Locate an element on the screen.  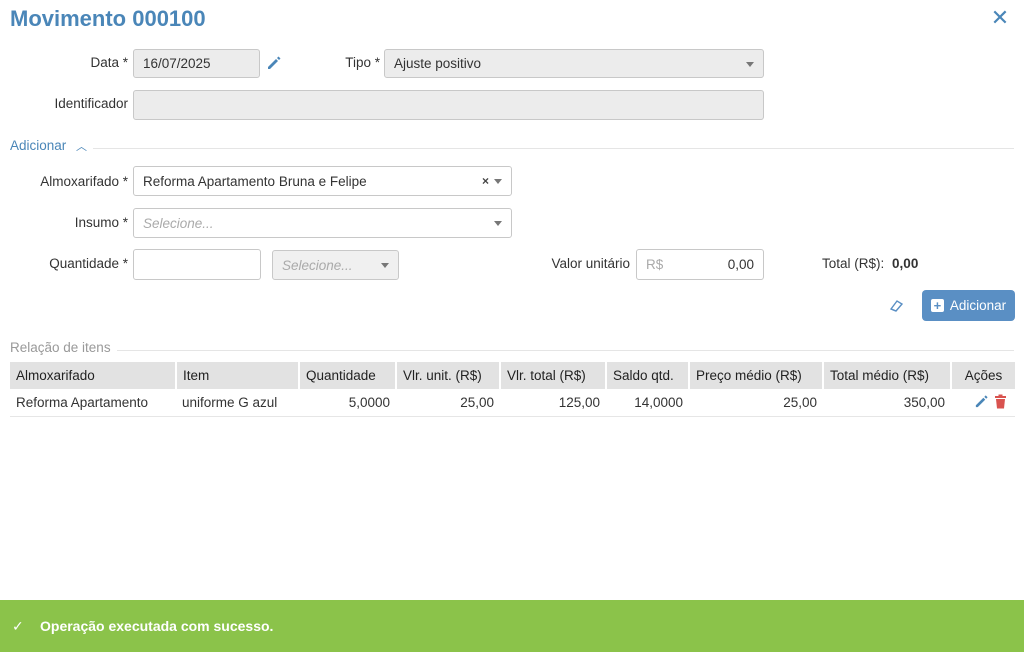
data-field: 16/07/2025 is located at coordinates (196, 63).